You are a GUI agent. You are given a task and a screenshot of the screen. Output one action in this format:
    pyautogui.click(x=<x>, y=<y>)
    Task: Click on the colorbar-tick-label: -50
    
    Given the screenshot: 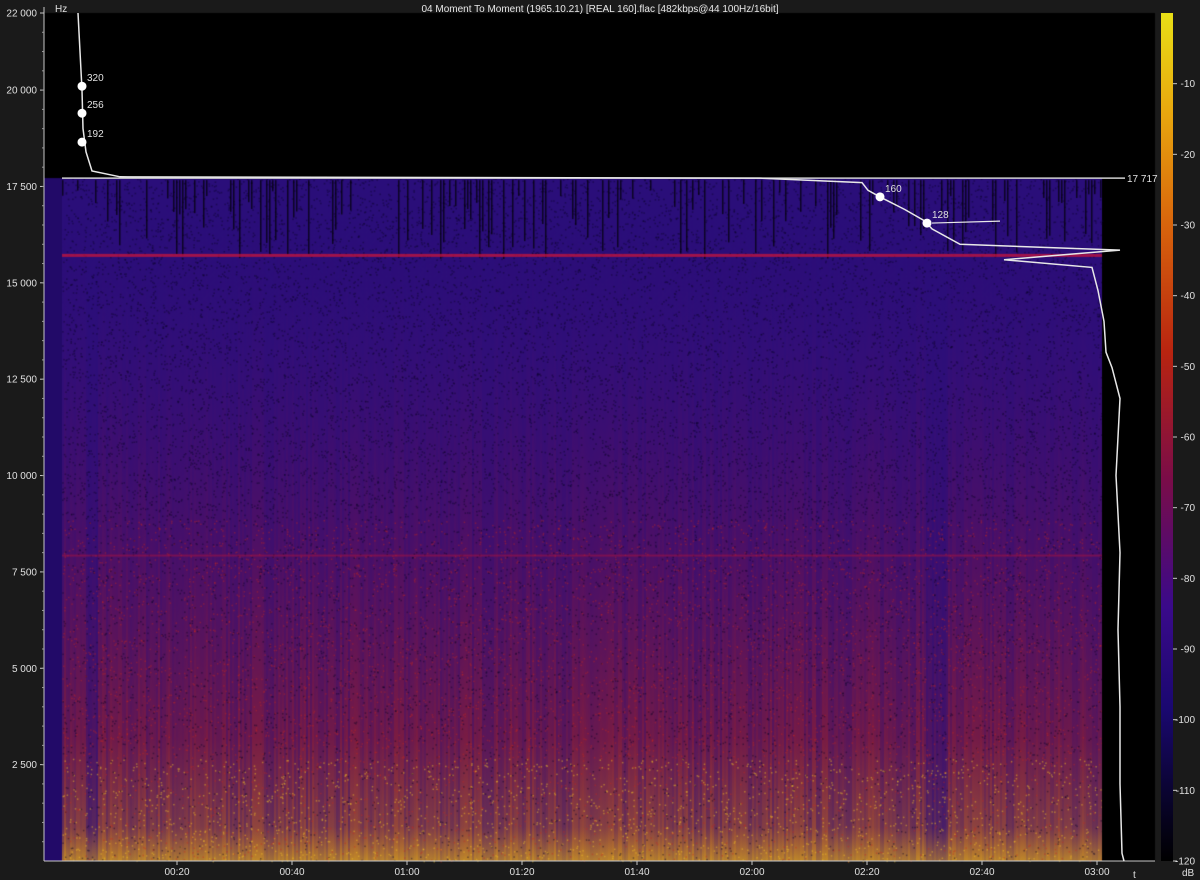 What is the action you would take?
    pyautogui.click(x=1188, y=367)
    